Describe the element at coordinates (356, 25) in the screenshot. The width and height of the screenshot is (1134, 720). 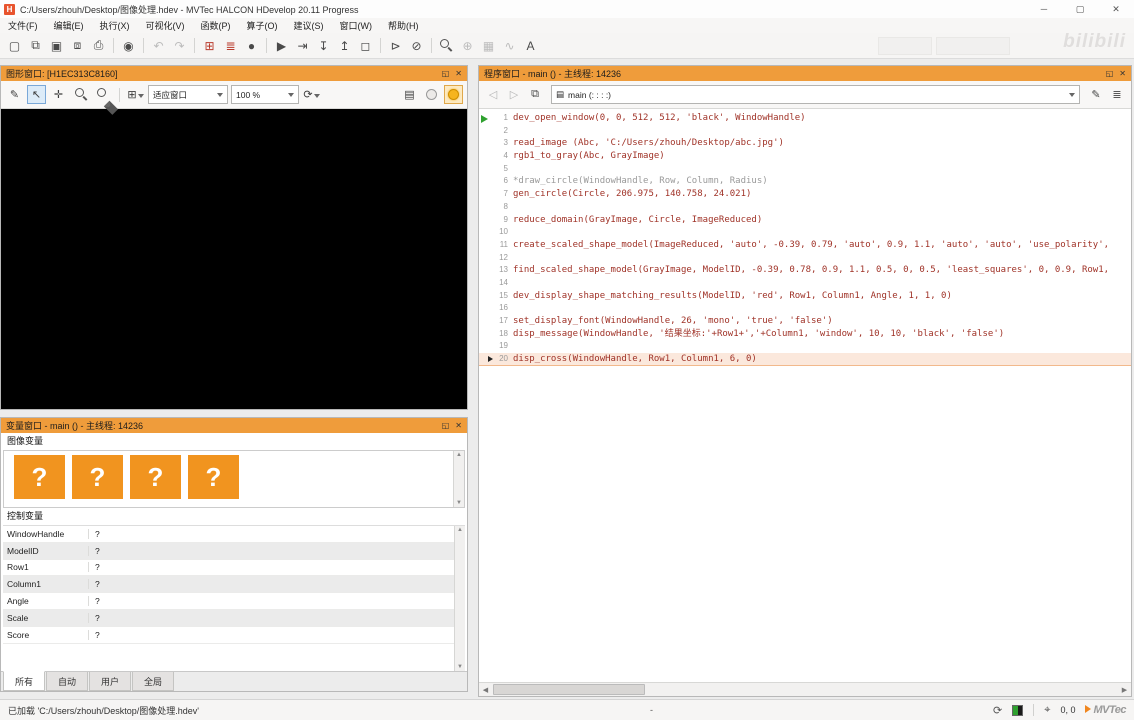
I see `menu-item: 窗口(W)` at that location.